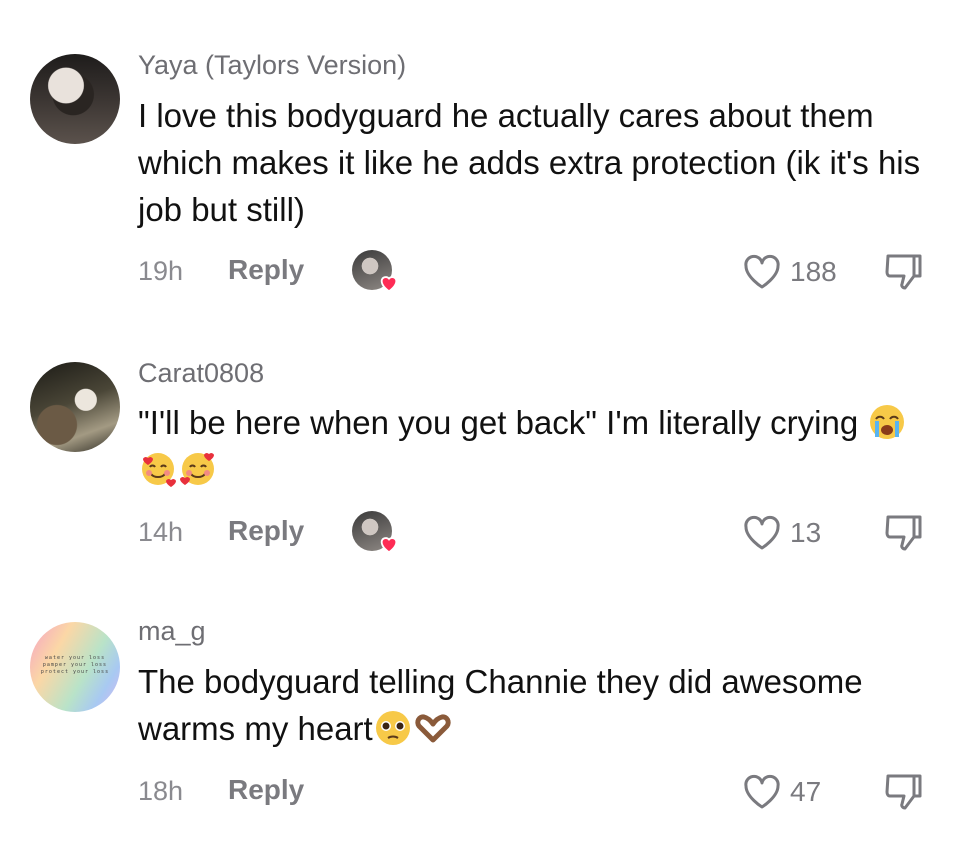  What do you see at coordinates (172, 631) in the screenshot?
I see `comment-username: ma_g` at bounding box center [172, 631].